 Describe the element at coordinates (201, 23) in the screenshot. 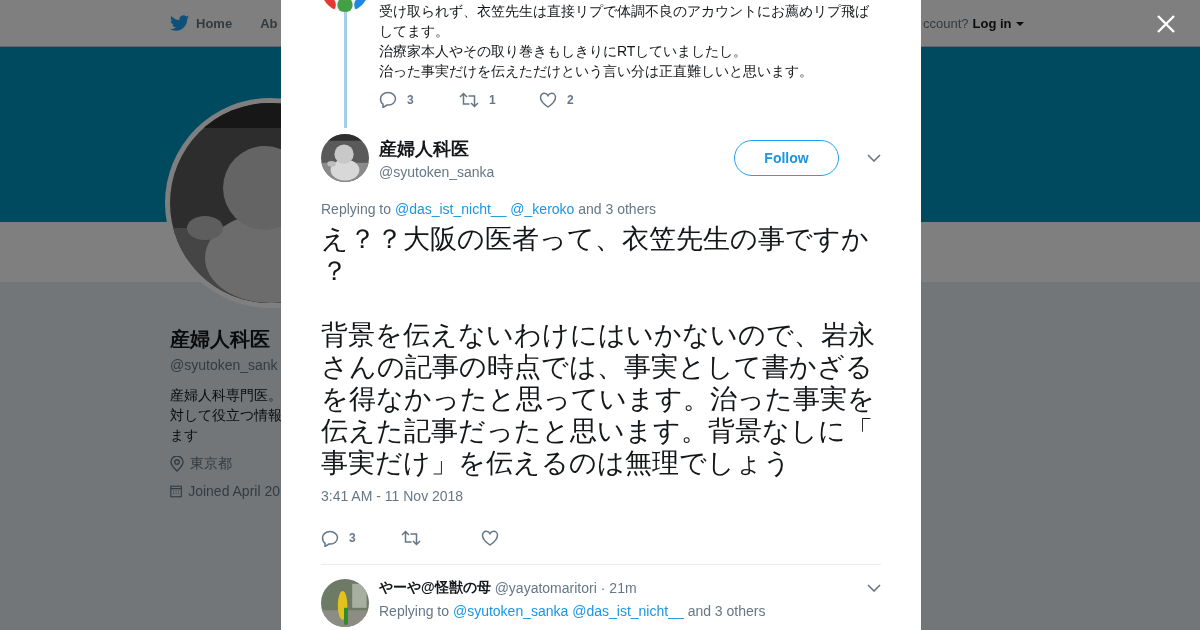

I see `nav-link: Home` at that location.